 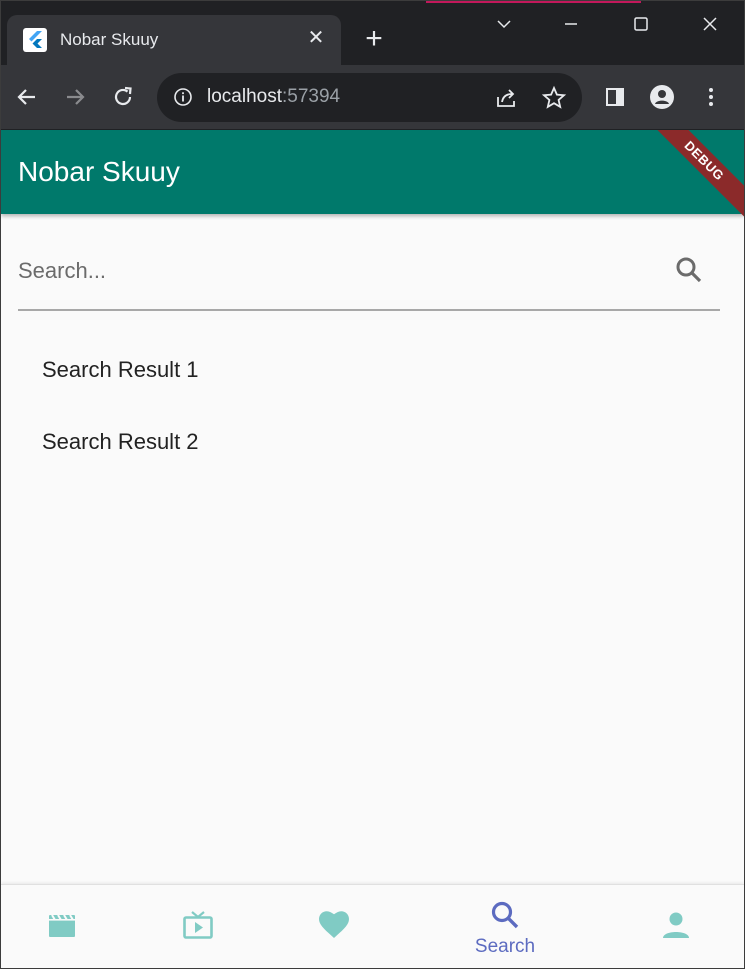 What do you see at coordinates (123, 97) in the screenshot?
I see `reload-icon` at bounding box center [123, 97].